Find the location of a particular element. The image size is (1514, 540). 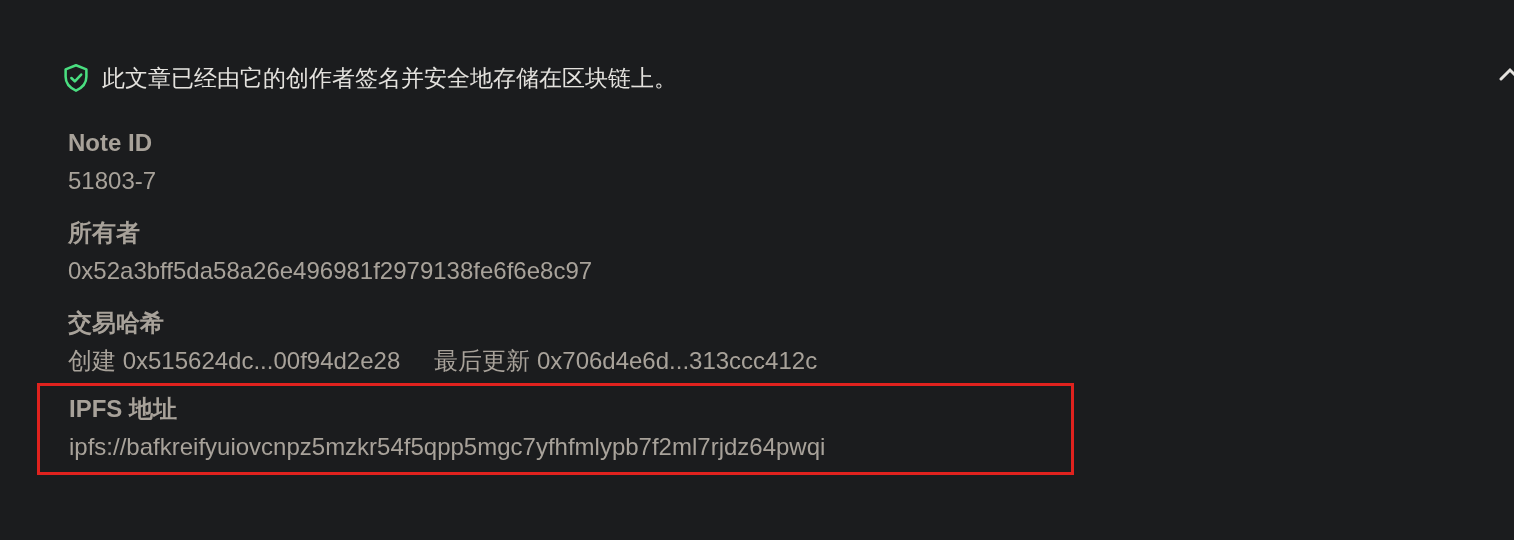

field-label: Note ID is located at coordinates (110, 143).